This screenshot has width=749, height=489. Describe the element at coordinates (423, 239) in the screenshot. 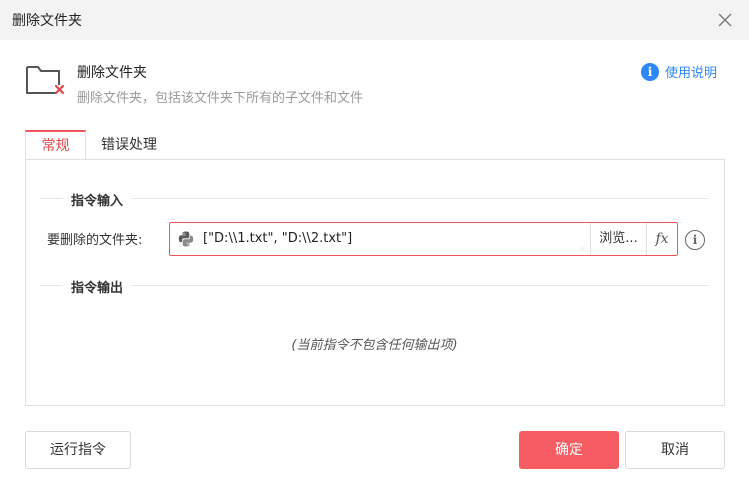

I see `folder-path-input: ["D:\\1.txt", "D:\\2.txt"] ⁘ 浏览... fx` at that location.